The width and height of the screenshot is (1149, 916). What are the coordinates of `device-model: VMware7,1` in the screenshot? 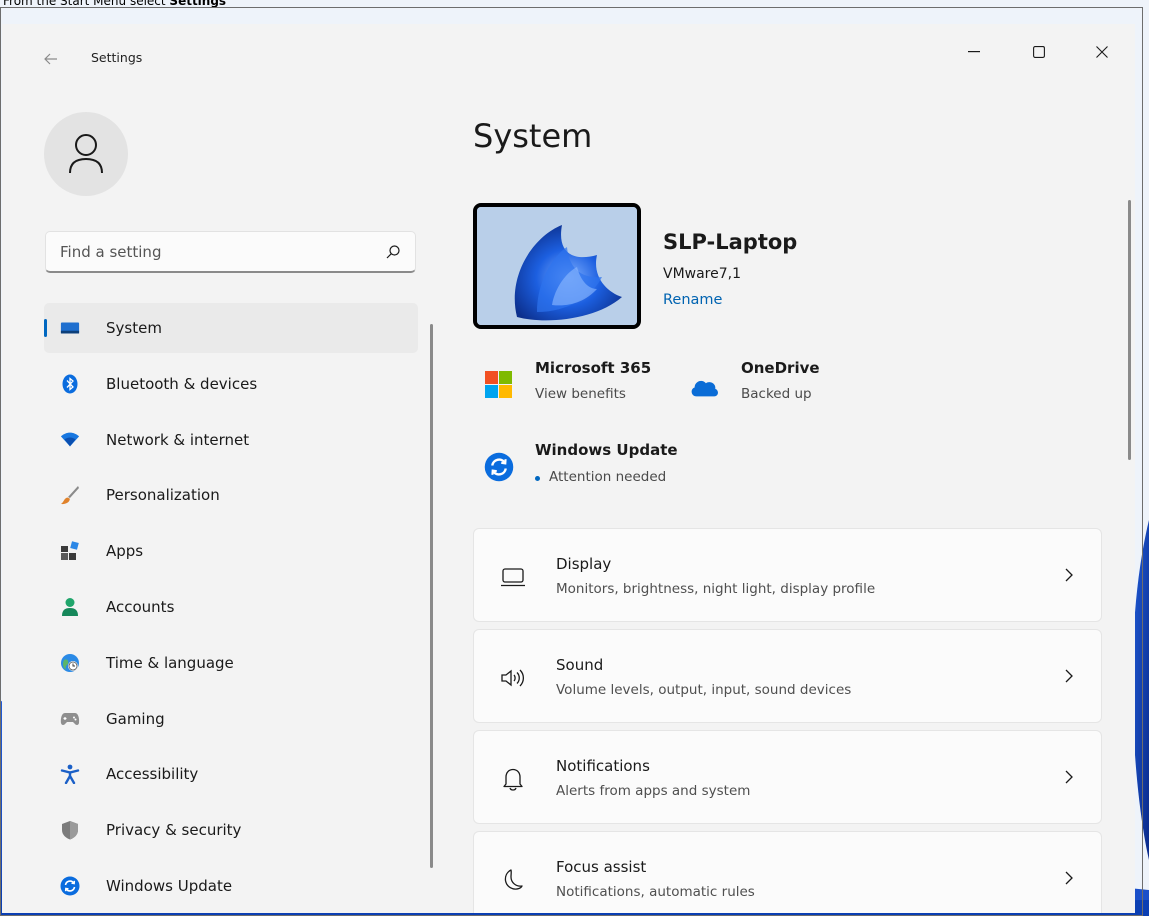 It's located at (702, 274).